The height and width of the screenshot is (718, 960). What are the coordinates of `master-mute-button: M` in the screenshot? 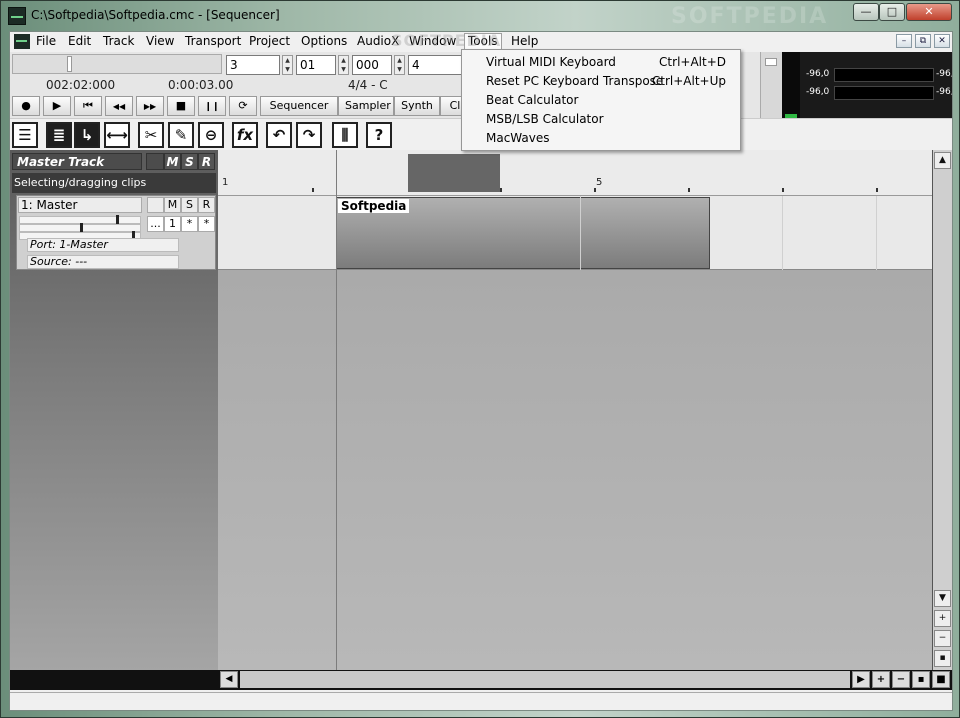 It's located at (172, 161).